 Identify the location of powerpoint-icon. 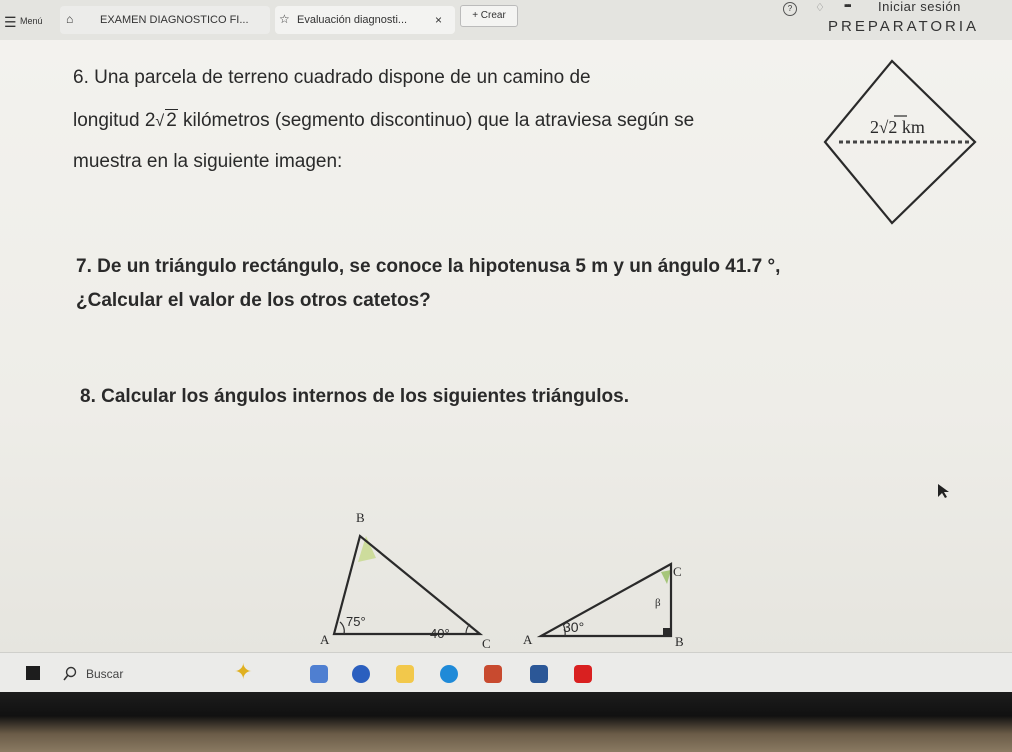
(493, 674).